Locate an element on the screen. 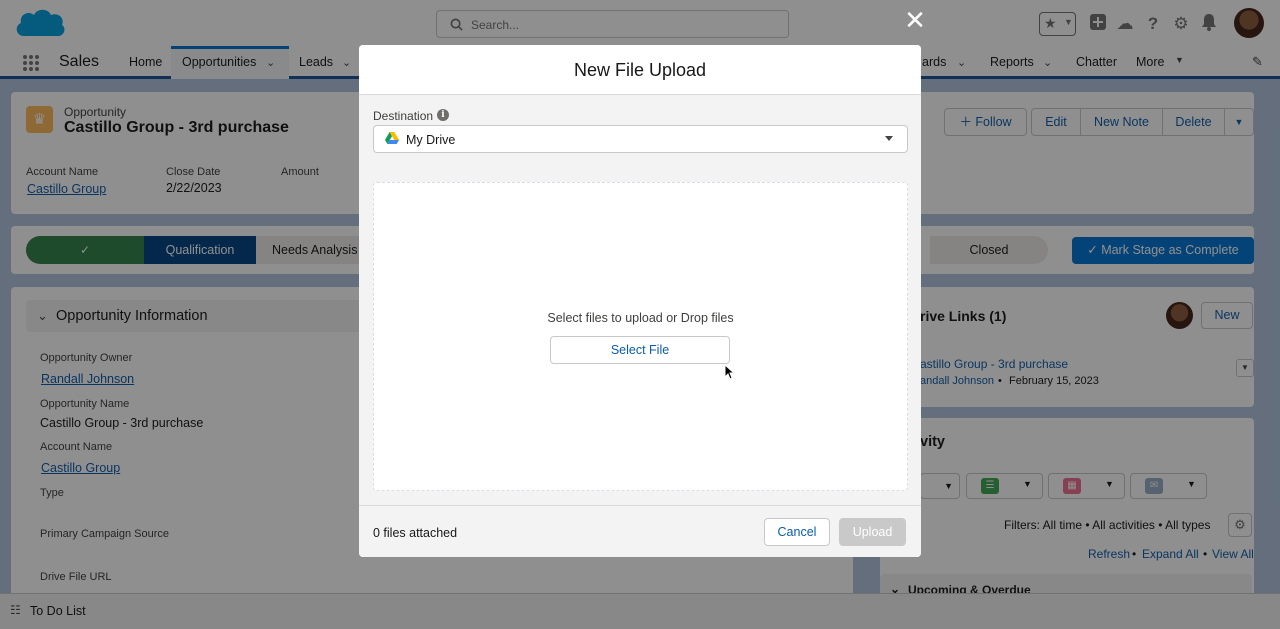  destination-value: My Drive is located at coordinates (431, 140).